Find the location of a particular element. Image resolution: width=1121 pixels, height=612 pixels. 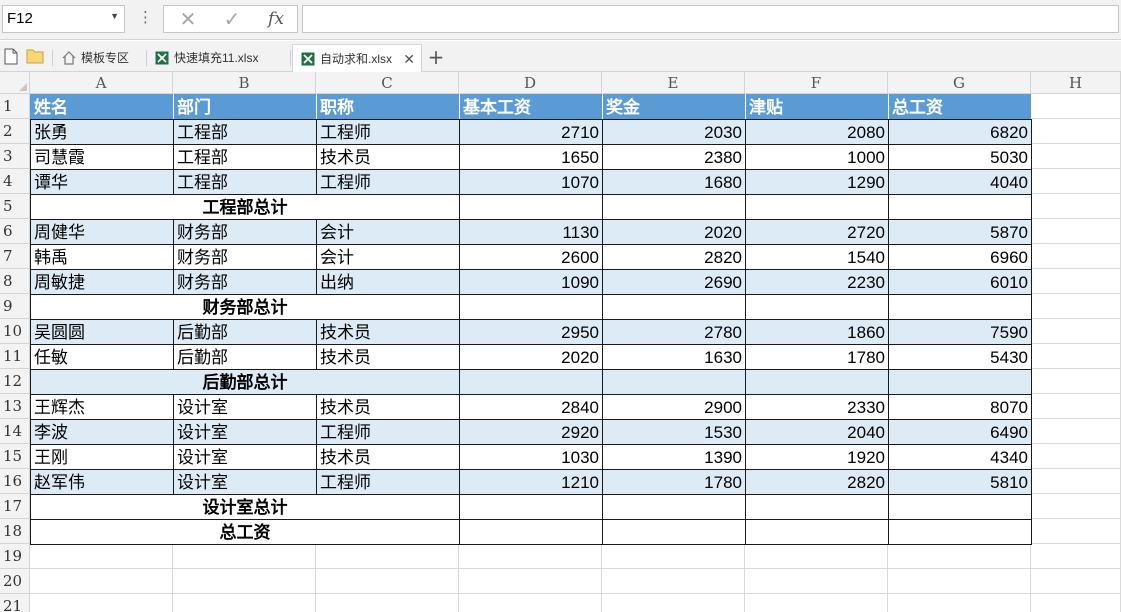

header-cell: 基本工资 is located at coordinates (531, 107).